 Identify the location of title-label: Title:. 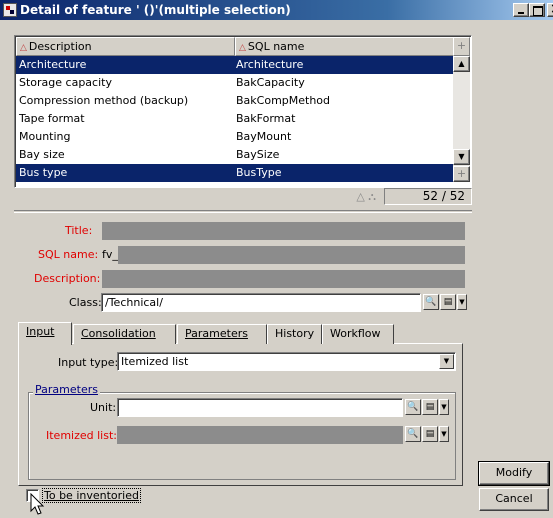
(79, 230).